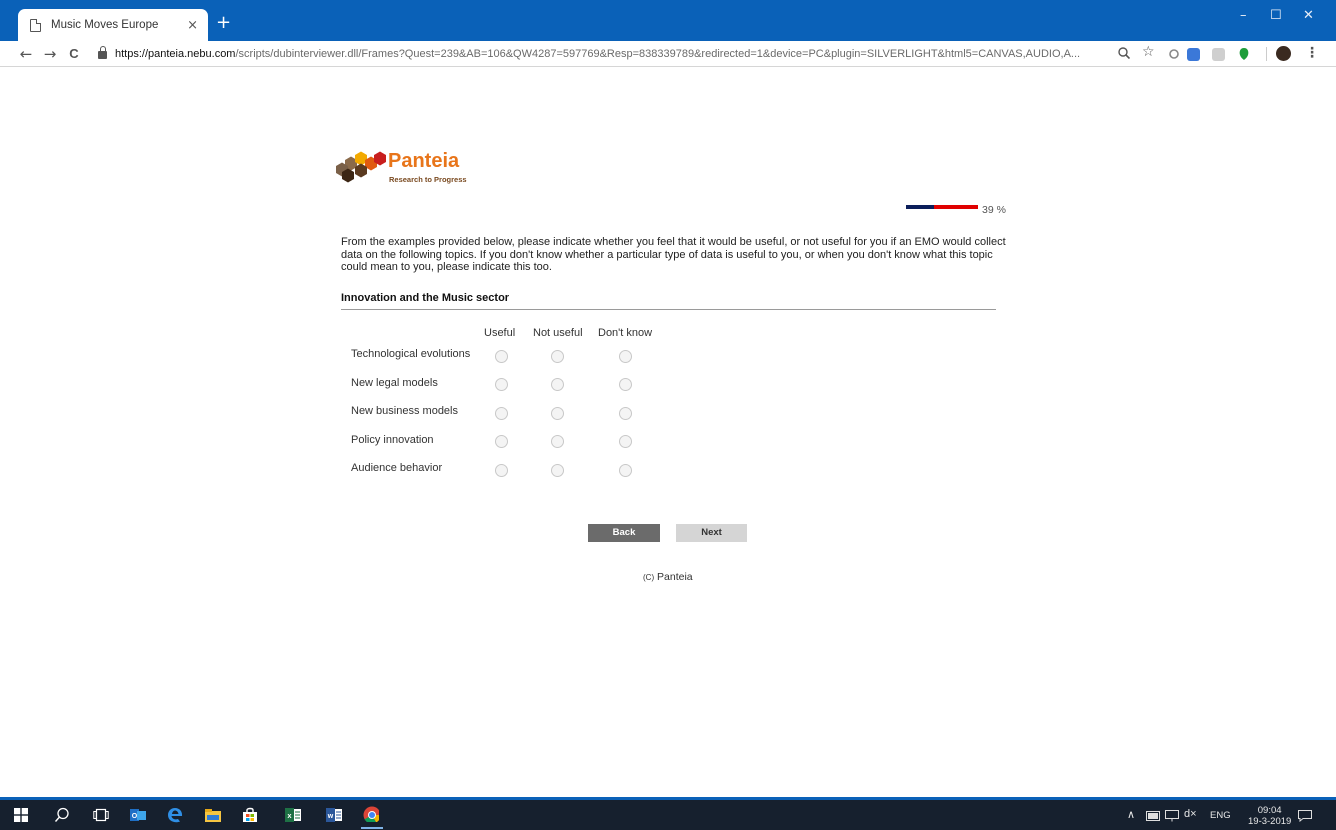 This screenshot has height=830, width=1336. I want to click on radio-technological-evolutions-dont-know, so click(625, 356).